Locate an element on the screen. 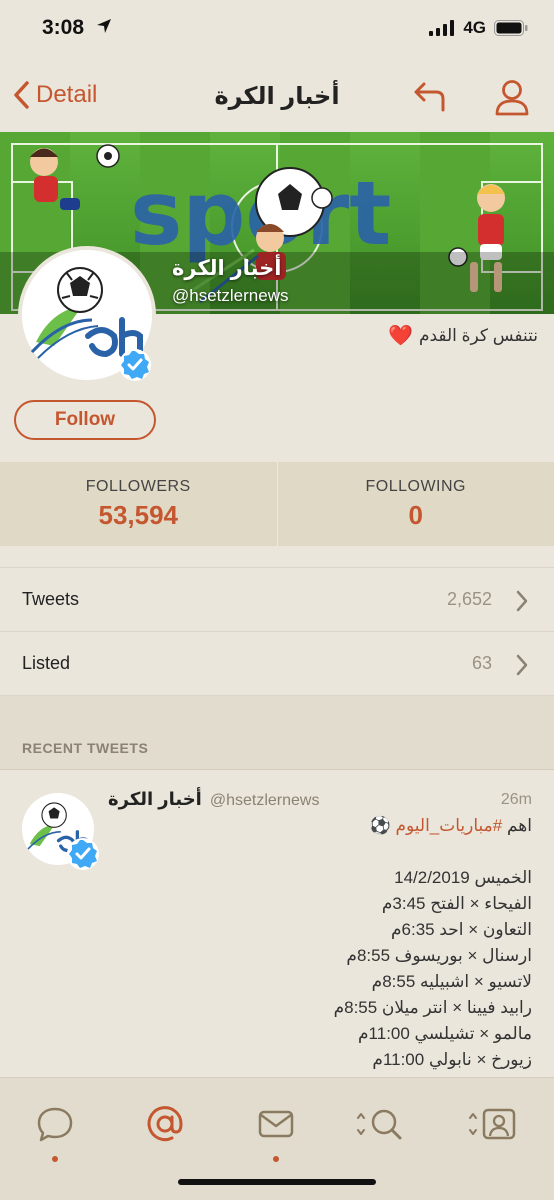 The height and width of the screenshot is (1200, 554). mention-at-icon is located at coordinates (165, 1124).